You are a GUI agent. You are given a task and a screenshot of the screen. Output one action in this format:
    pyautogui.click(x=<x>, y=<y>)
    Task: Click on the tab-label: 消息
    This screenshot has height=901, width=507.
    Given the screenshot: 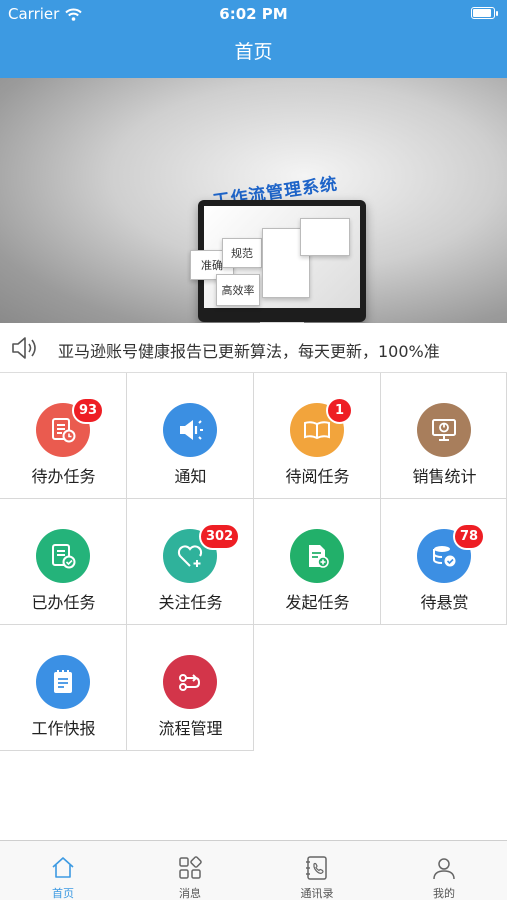 What is the action you would take?
    pyautogui.click(x=190, y=893)
    